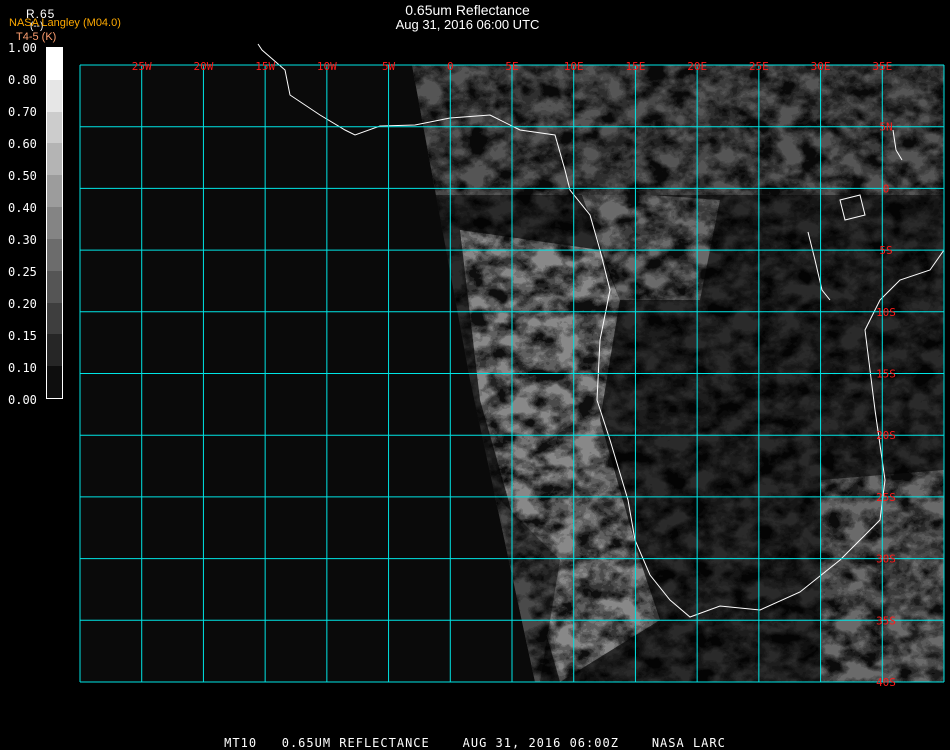 Image resolution: width=950 pixels, height=750 pixels. What do you see at coordinates (327, 66) in the screenshot?
I see `lon-label: 10W` at bounding box center [327, 66].